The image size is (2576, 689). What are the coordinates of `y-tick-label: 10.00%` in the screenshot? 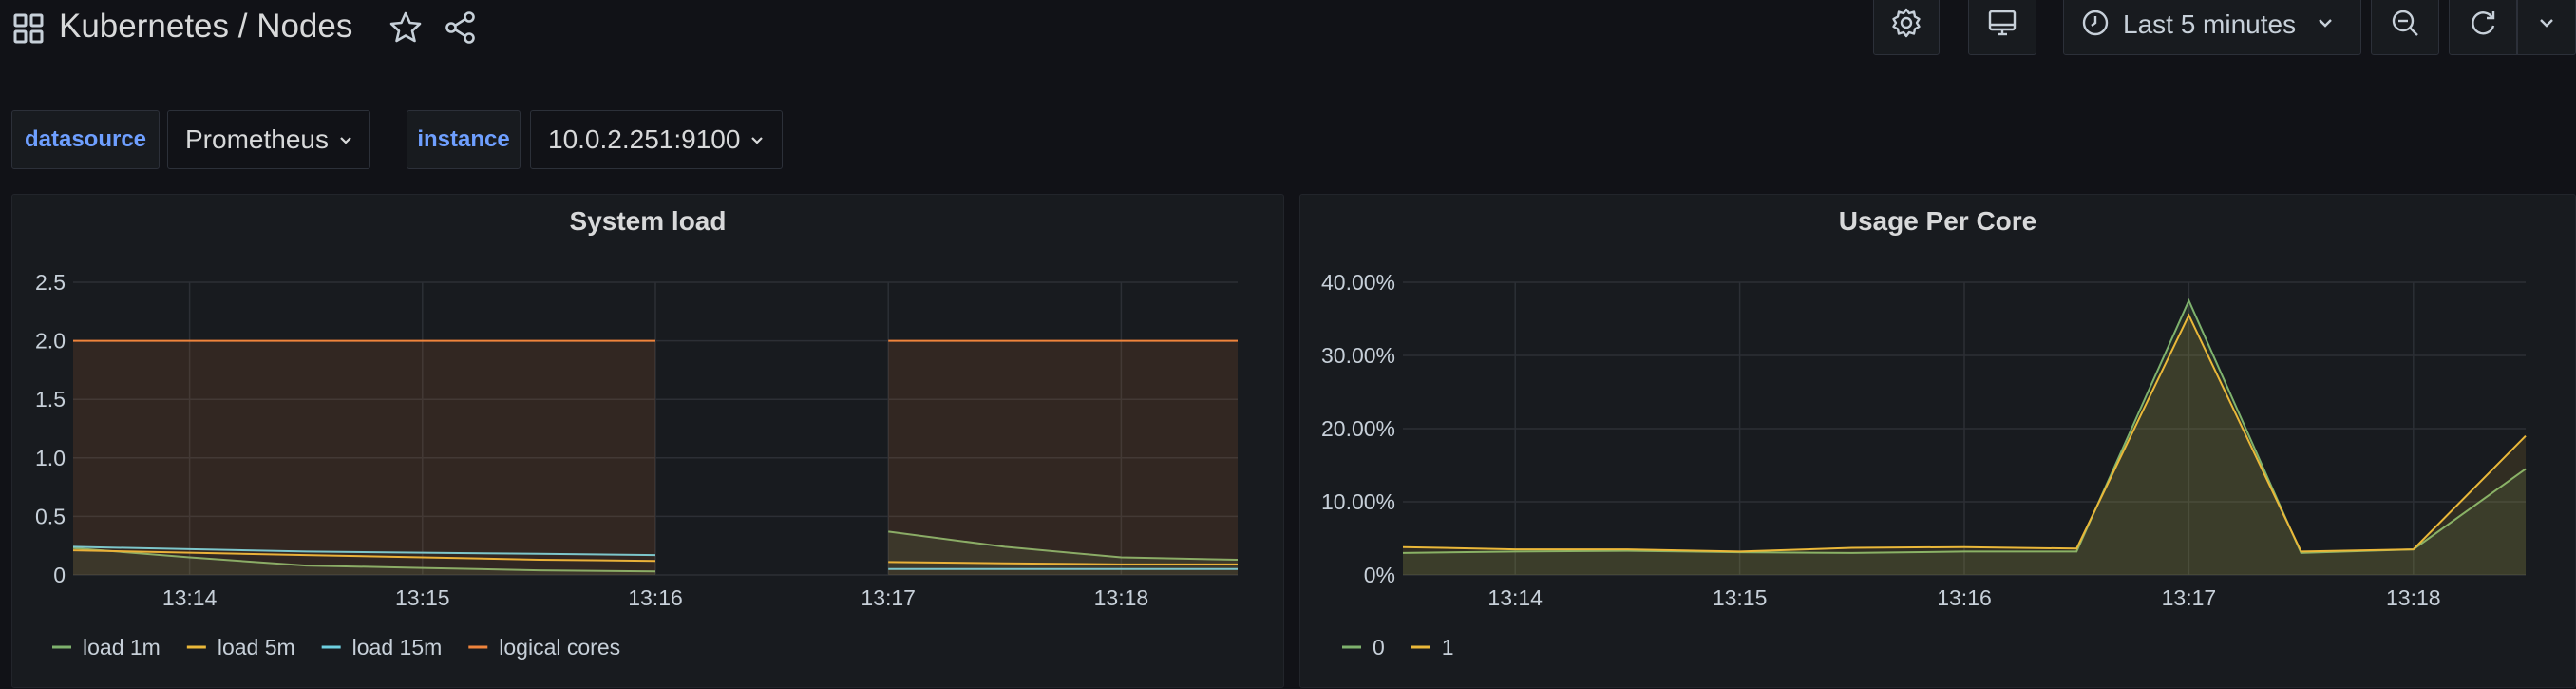 It's located at (1358, 502).